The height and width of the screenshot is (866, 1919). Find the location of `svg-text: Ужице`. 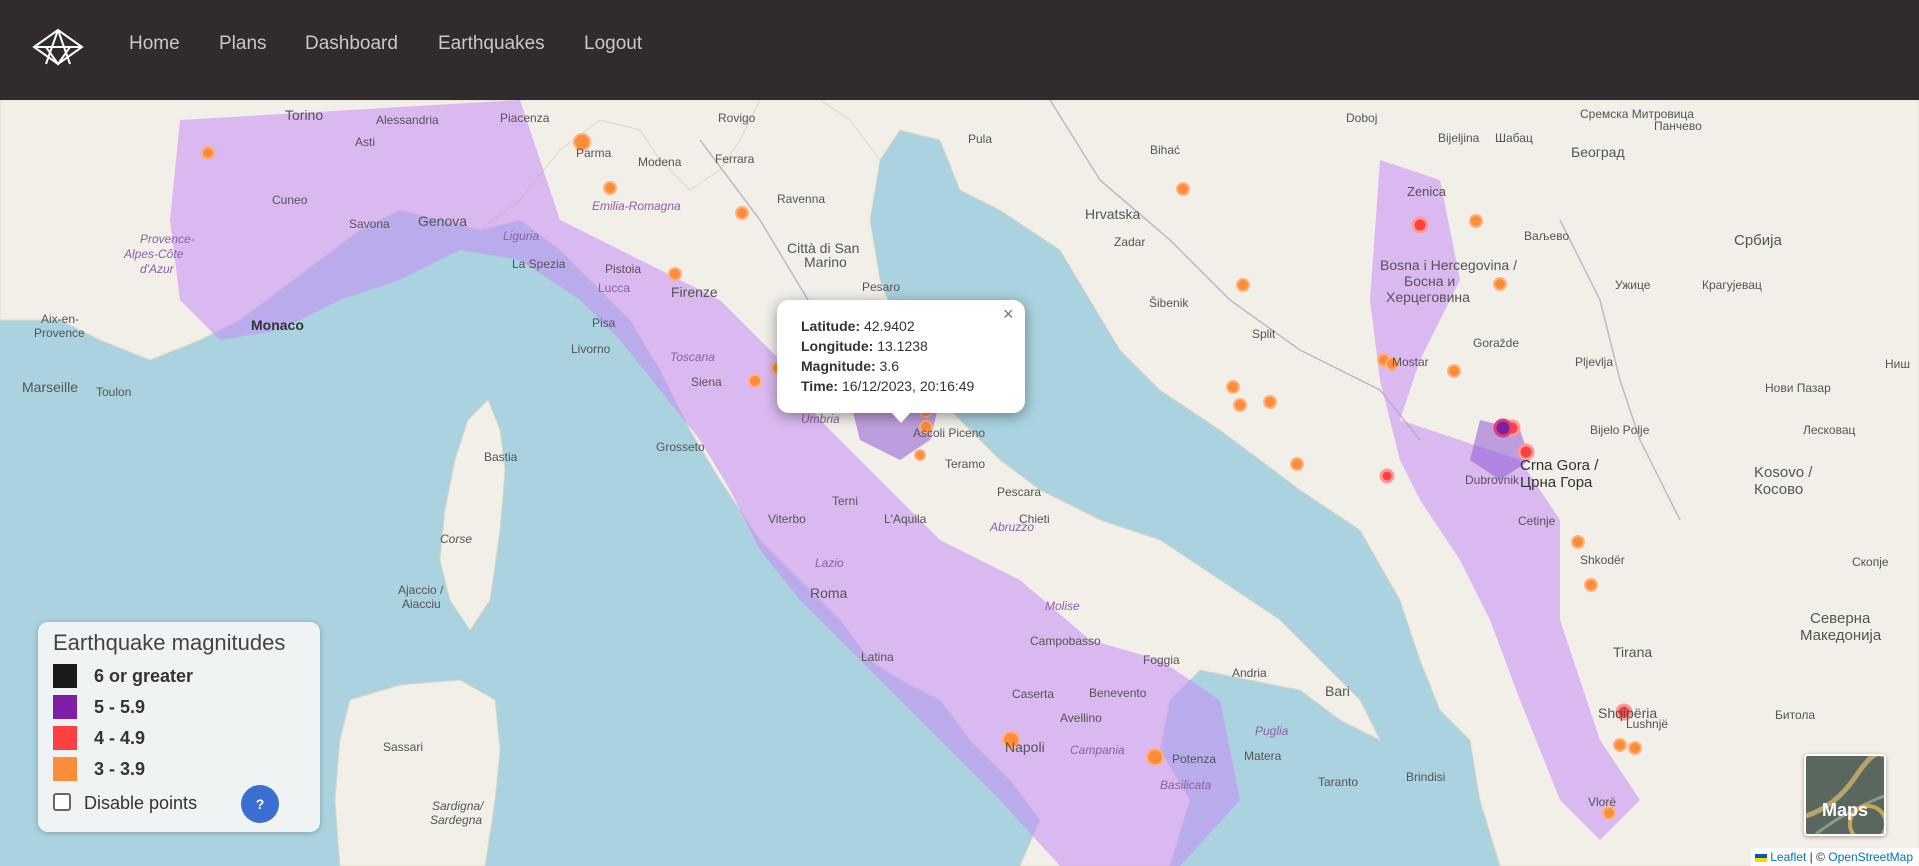

svg-text: Ужице is located at coordinates (1633, 285).